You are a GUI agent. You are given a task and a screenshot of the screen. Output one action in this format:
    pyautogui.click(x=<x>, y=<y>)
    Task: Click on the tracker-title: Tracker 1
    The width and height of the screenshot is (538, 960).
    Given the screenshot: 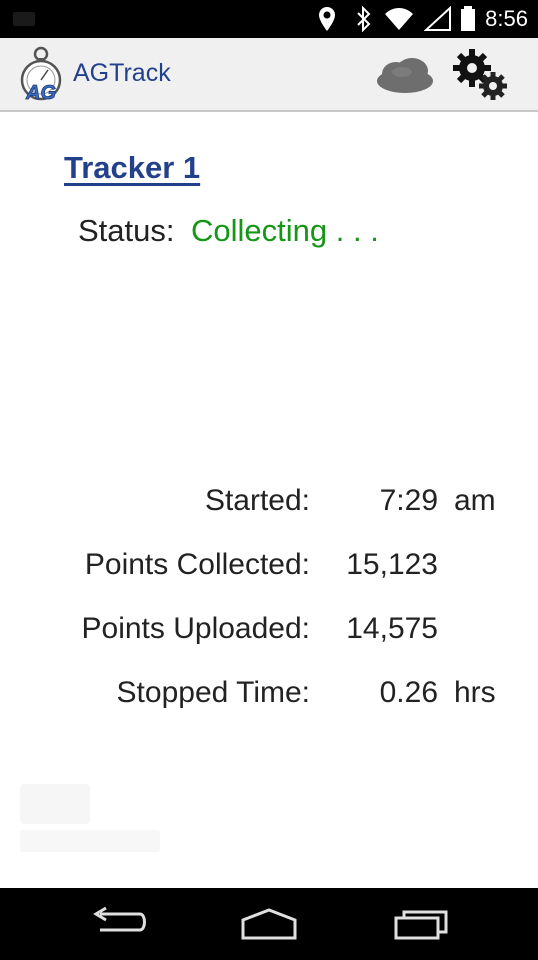 What is the action you would take?
    pyautogui.click(x=132, y=168)
    